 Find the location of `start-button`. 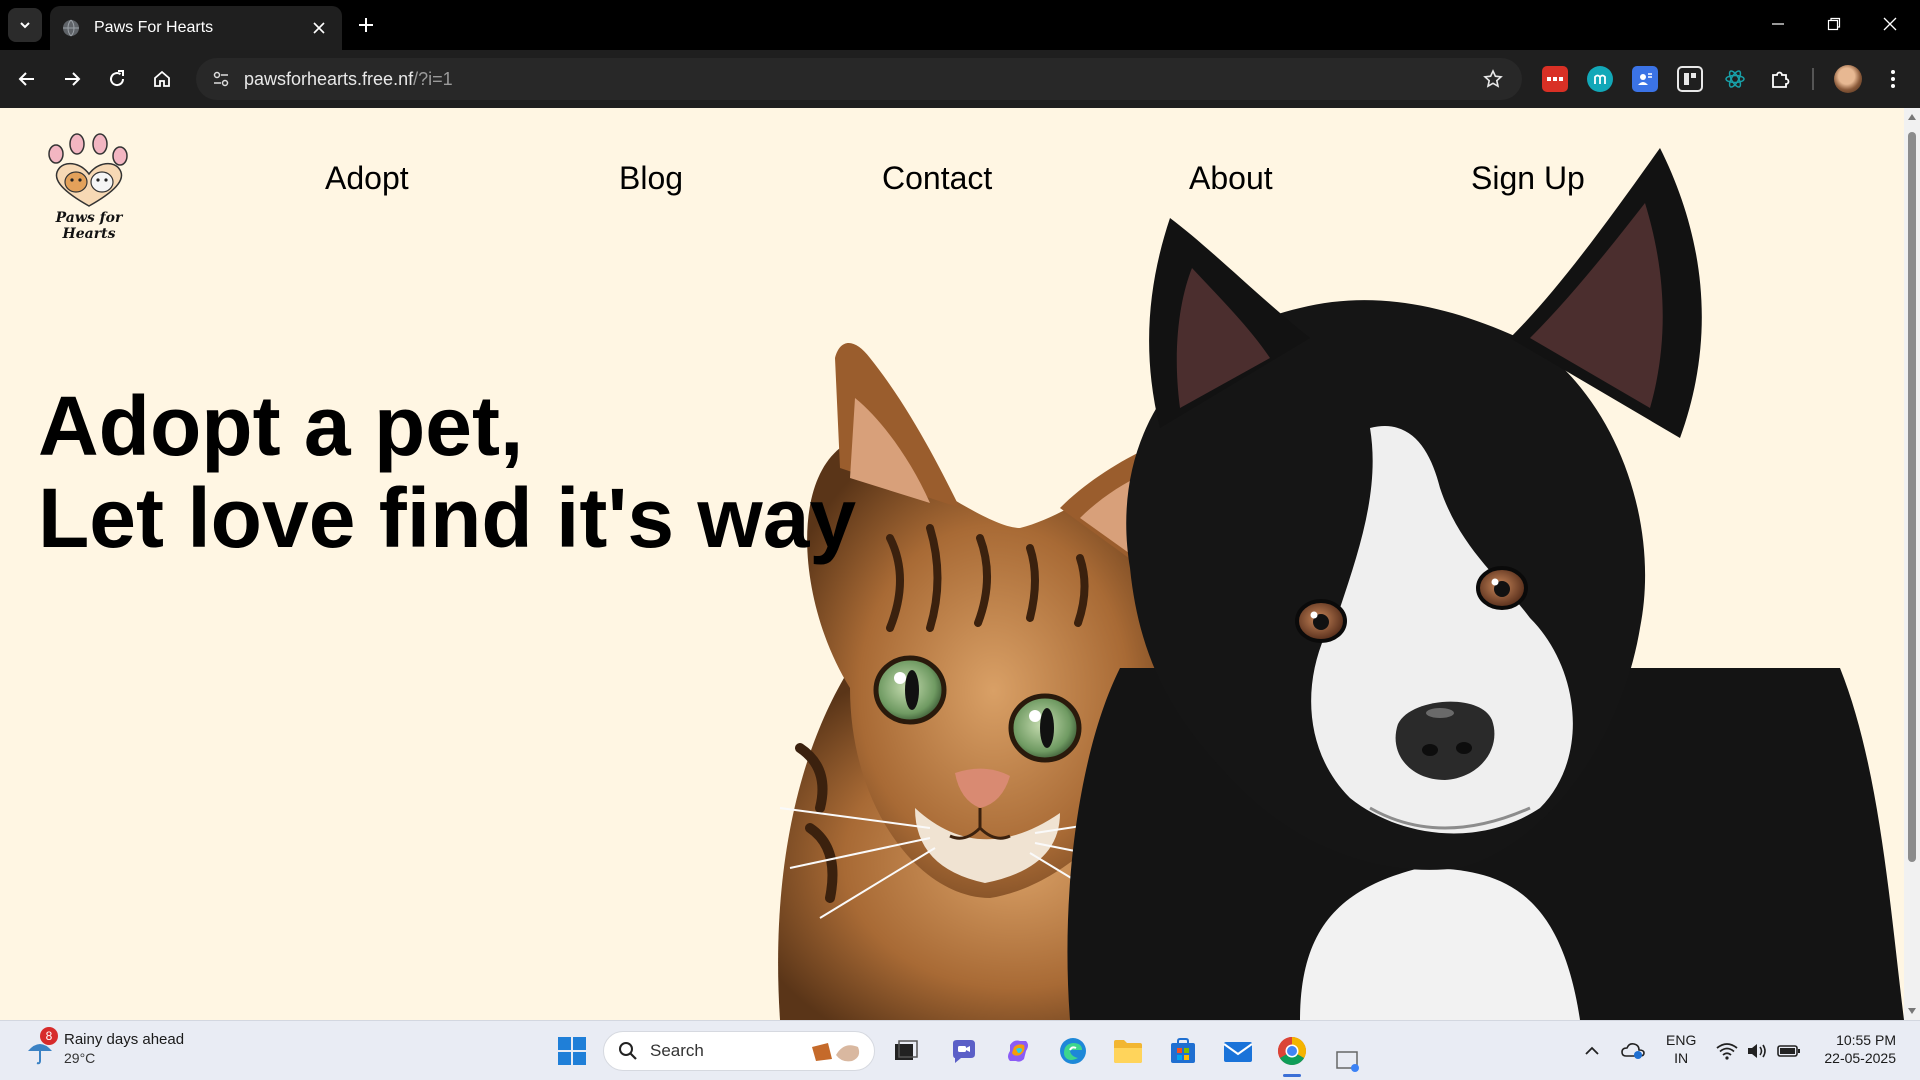

start-button is located at coordinates (572, 1051).